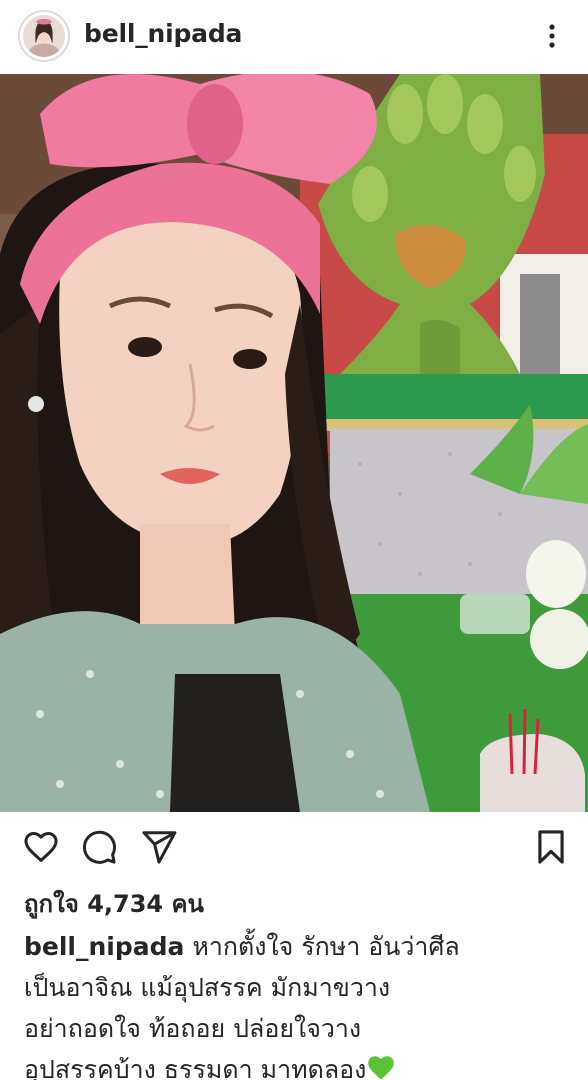 The width and height of the screenshot is (588, 1080). I want to click on green-heart-emoji-icon, so click(381, 1066).